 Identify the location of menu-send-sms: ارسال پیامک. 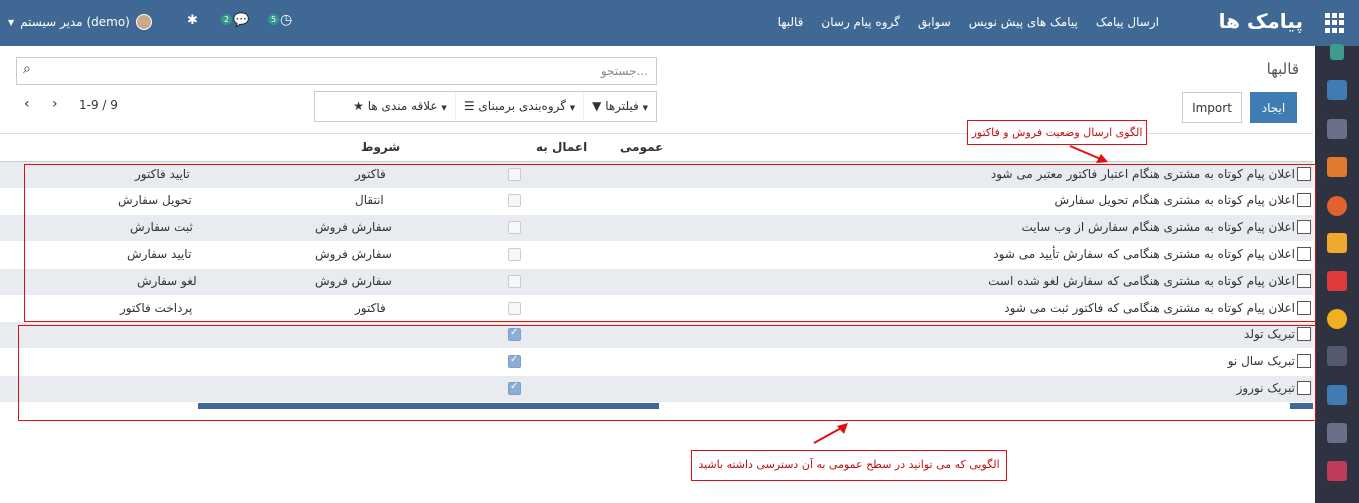
(1127, 22).